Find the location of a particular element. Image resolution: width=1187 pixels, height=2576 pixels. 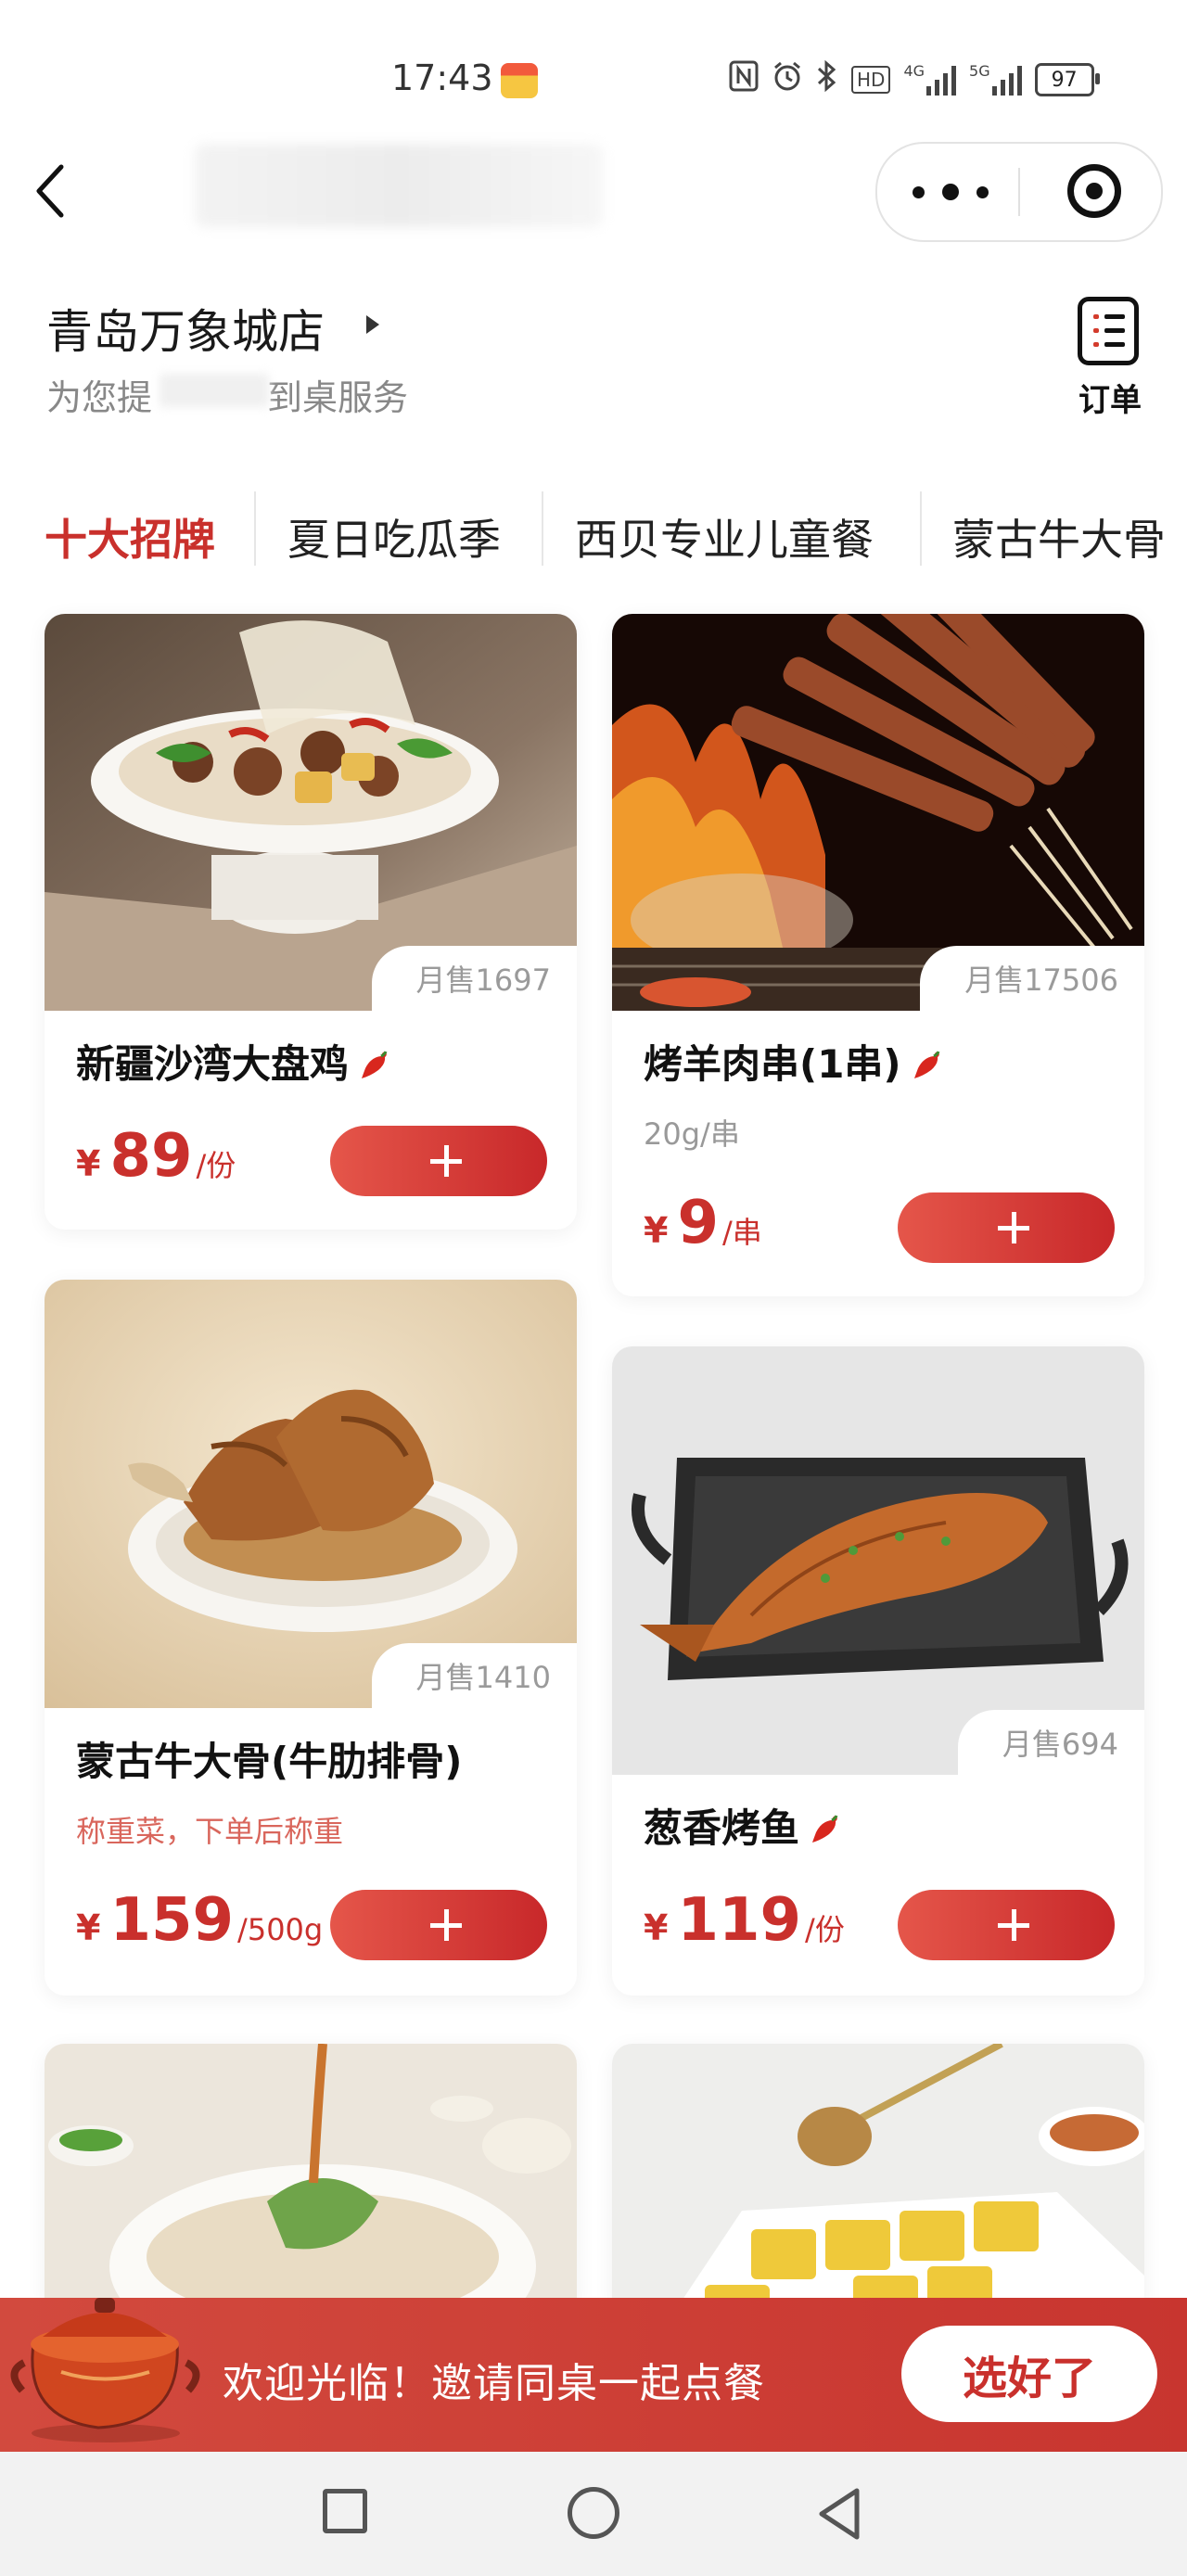

tab-kids-meal: 西贝专业儿童餐 is located at coordinates (724, 536).